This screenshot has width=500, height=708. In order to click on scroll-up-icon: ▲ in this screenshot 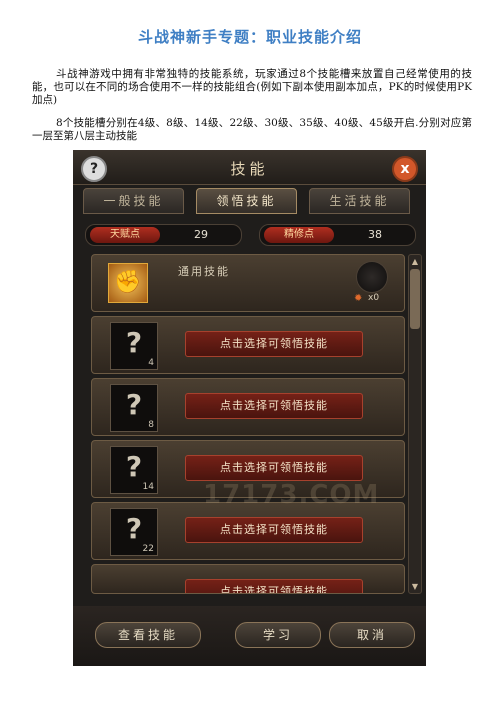, I will do `click(415, 261)`.